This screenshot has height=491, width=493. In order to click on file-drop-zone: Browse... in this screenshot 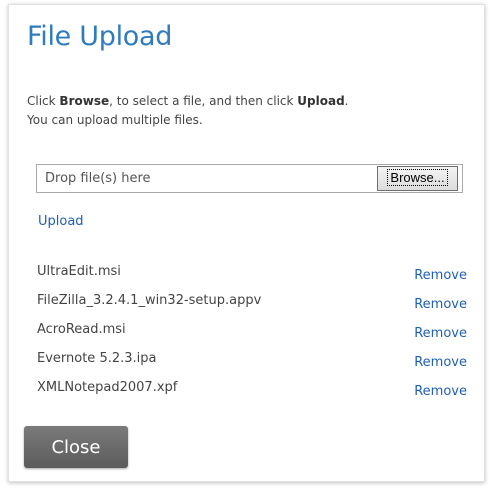, I will do `click(249, 178)`.